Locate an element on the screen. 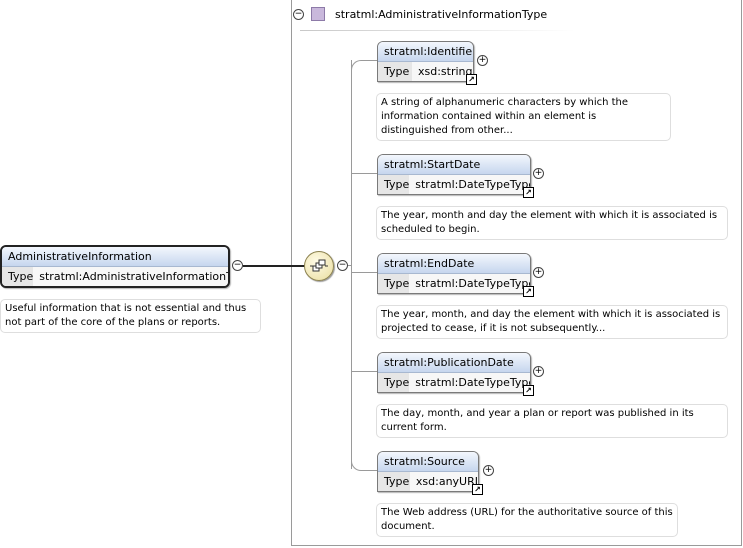 Image resolution: width=743 pixels, height=548 pixels. sequence-glyph-icon is located at coordinates (319, 265).